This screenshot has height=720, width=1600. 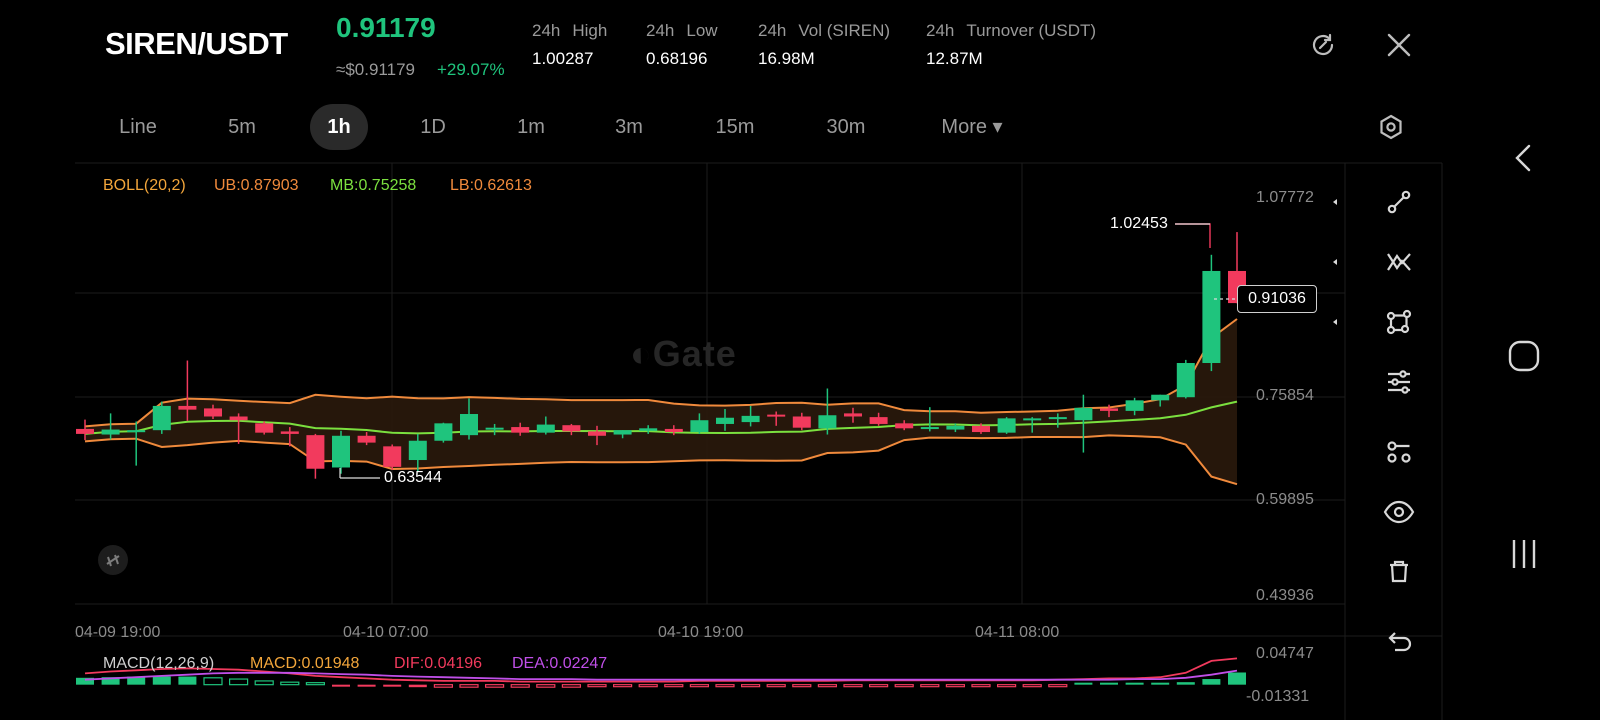 What do you see at coordinates (1399, 262) in the screenshot?
I see `multi-line-icon` at bounding box center [1399, 262].